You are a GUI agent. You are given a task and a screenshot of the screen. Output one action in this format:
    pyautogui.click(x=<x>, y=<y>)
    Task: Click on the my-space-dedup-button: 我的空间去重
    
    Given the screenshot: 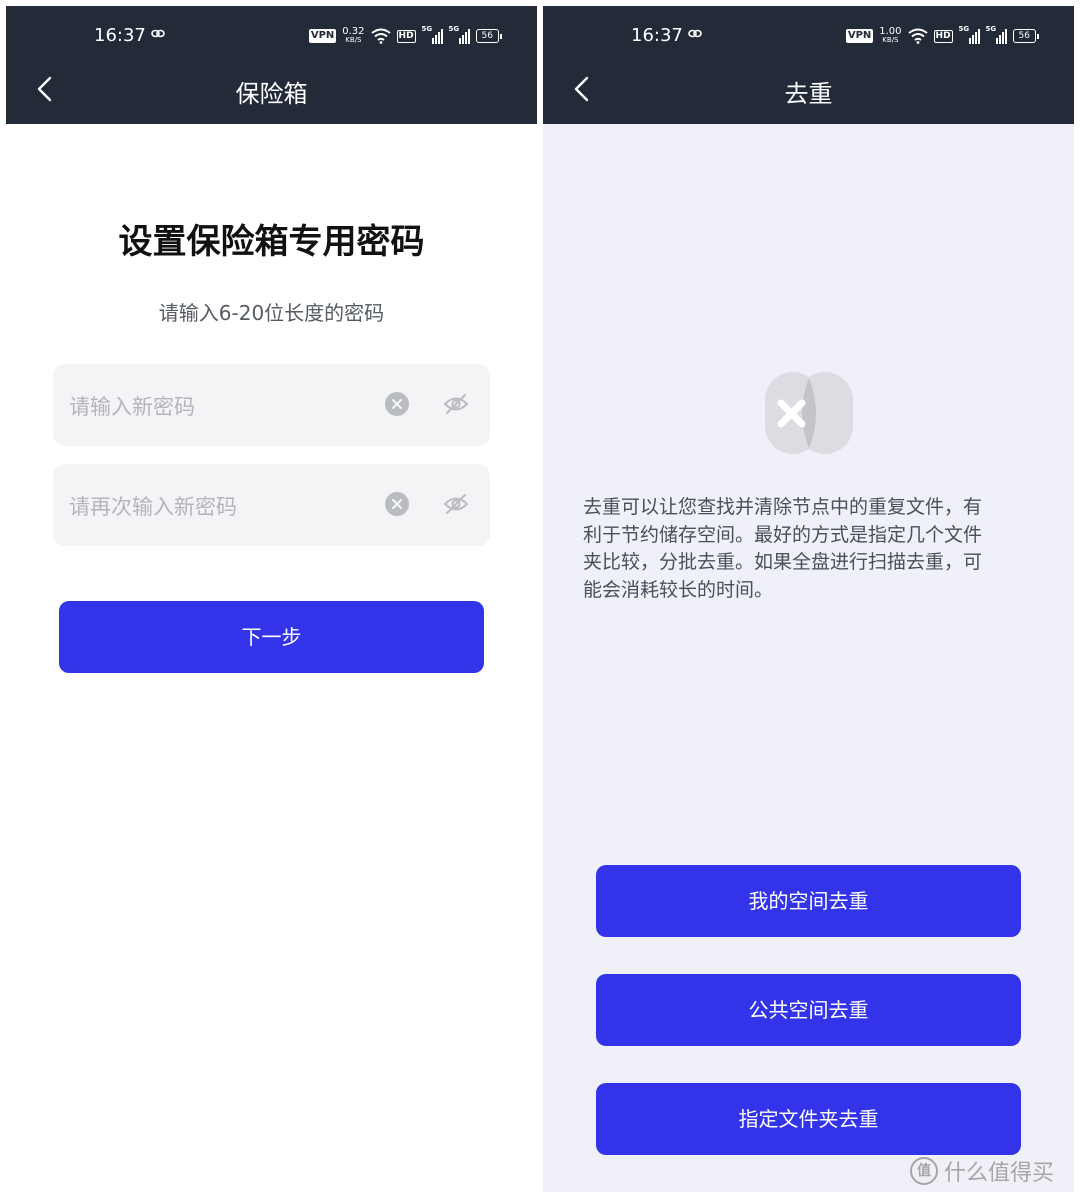 What is the action you would take?
    pyautogui.click(x=808, y=901)
    